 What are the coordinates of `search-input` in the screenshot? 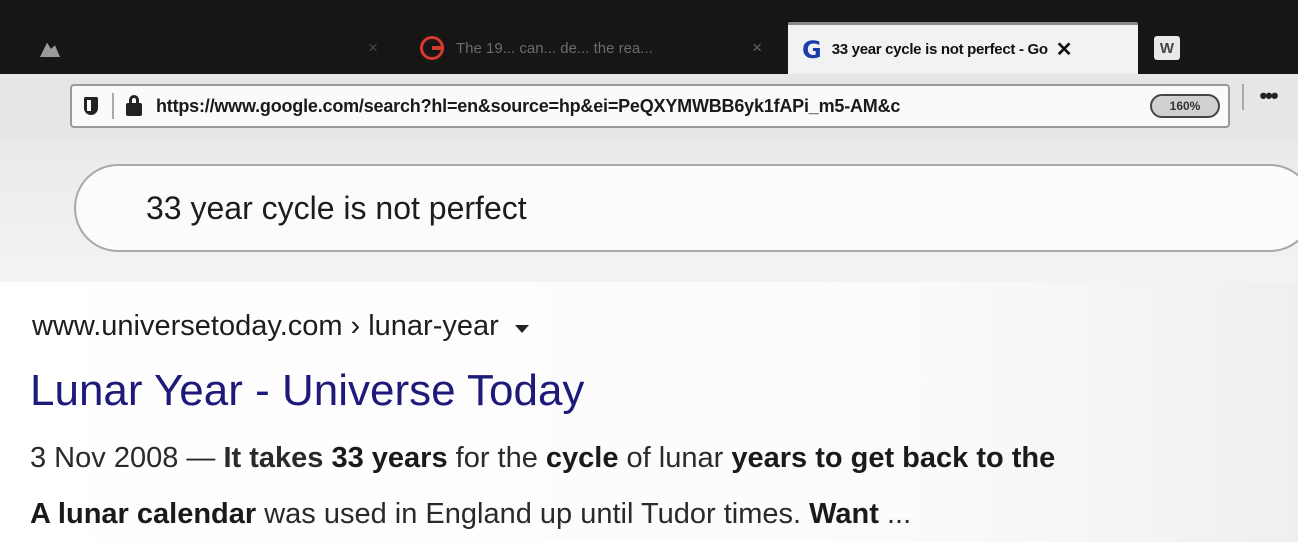 It's located at (696, 208).